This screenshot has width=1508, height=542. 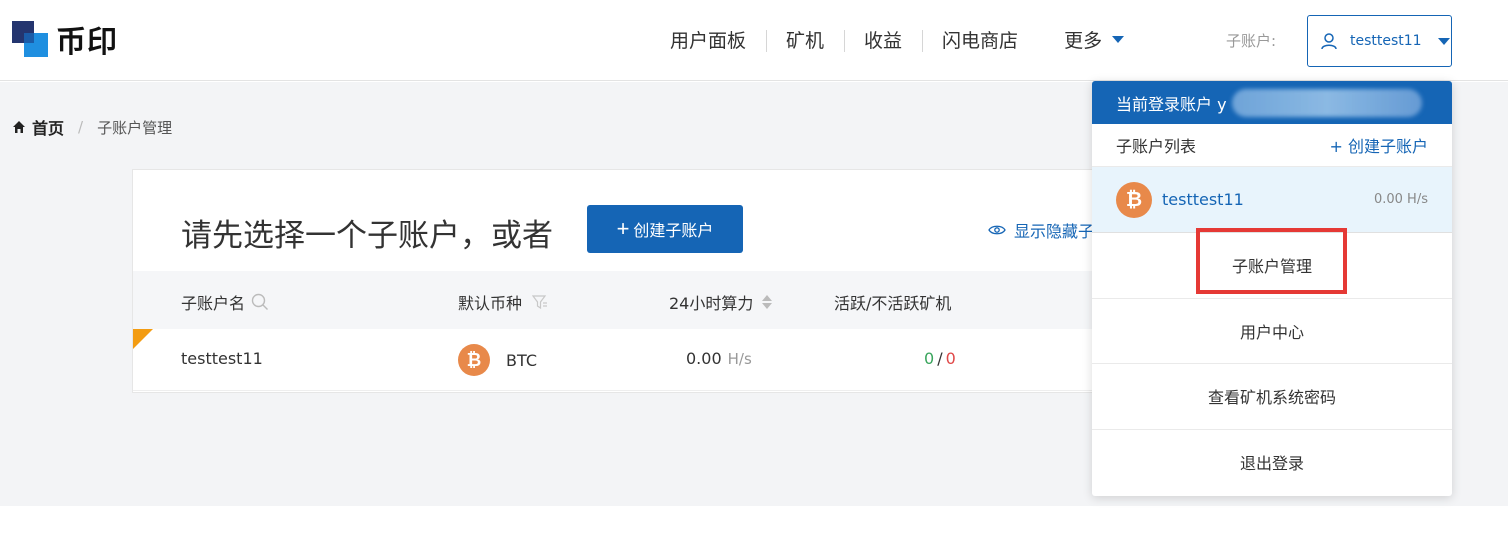 I want to click on dropdown-create-sub-account-link: + 创建子账户, so click(x=1379, y=145).